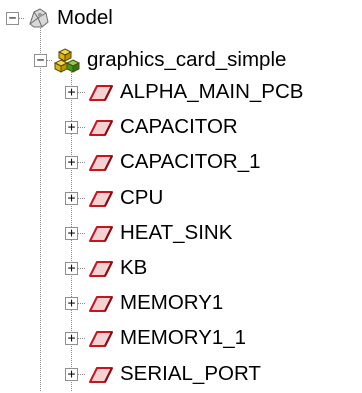  What do you see at coordinates (40, 208) in the screenshot?
I see `tree-connector-root` at bounding box center [40, 208].